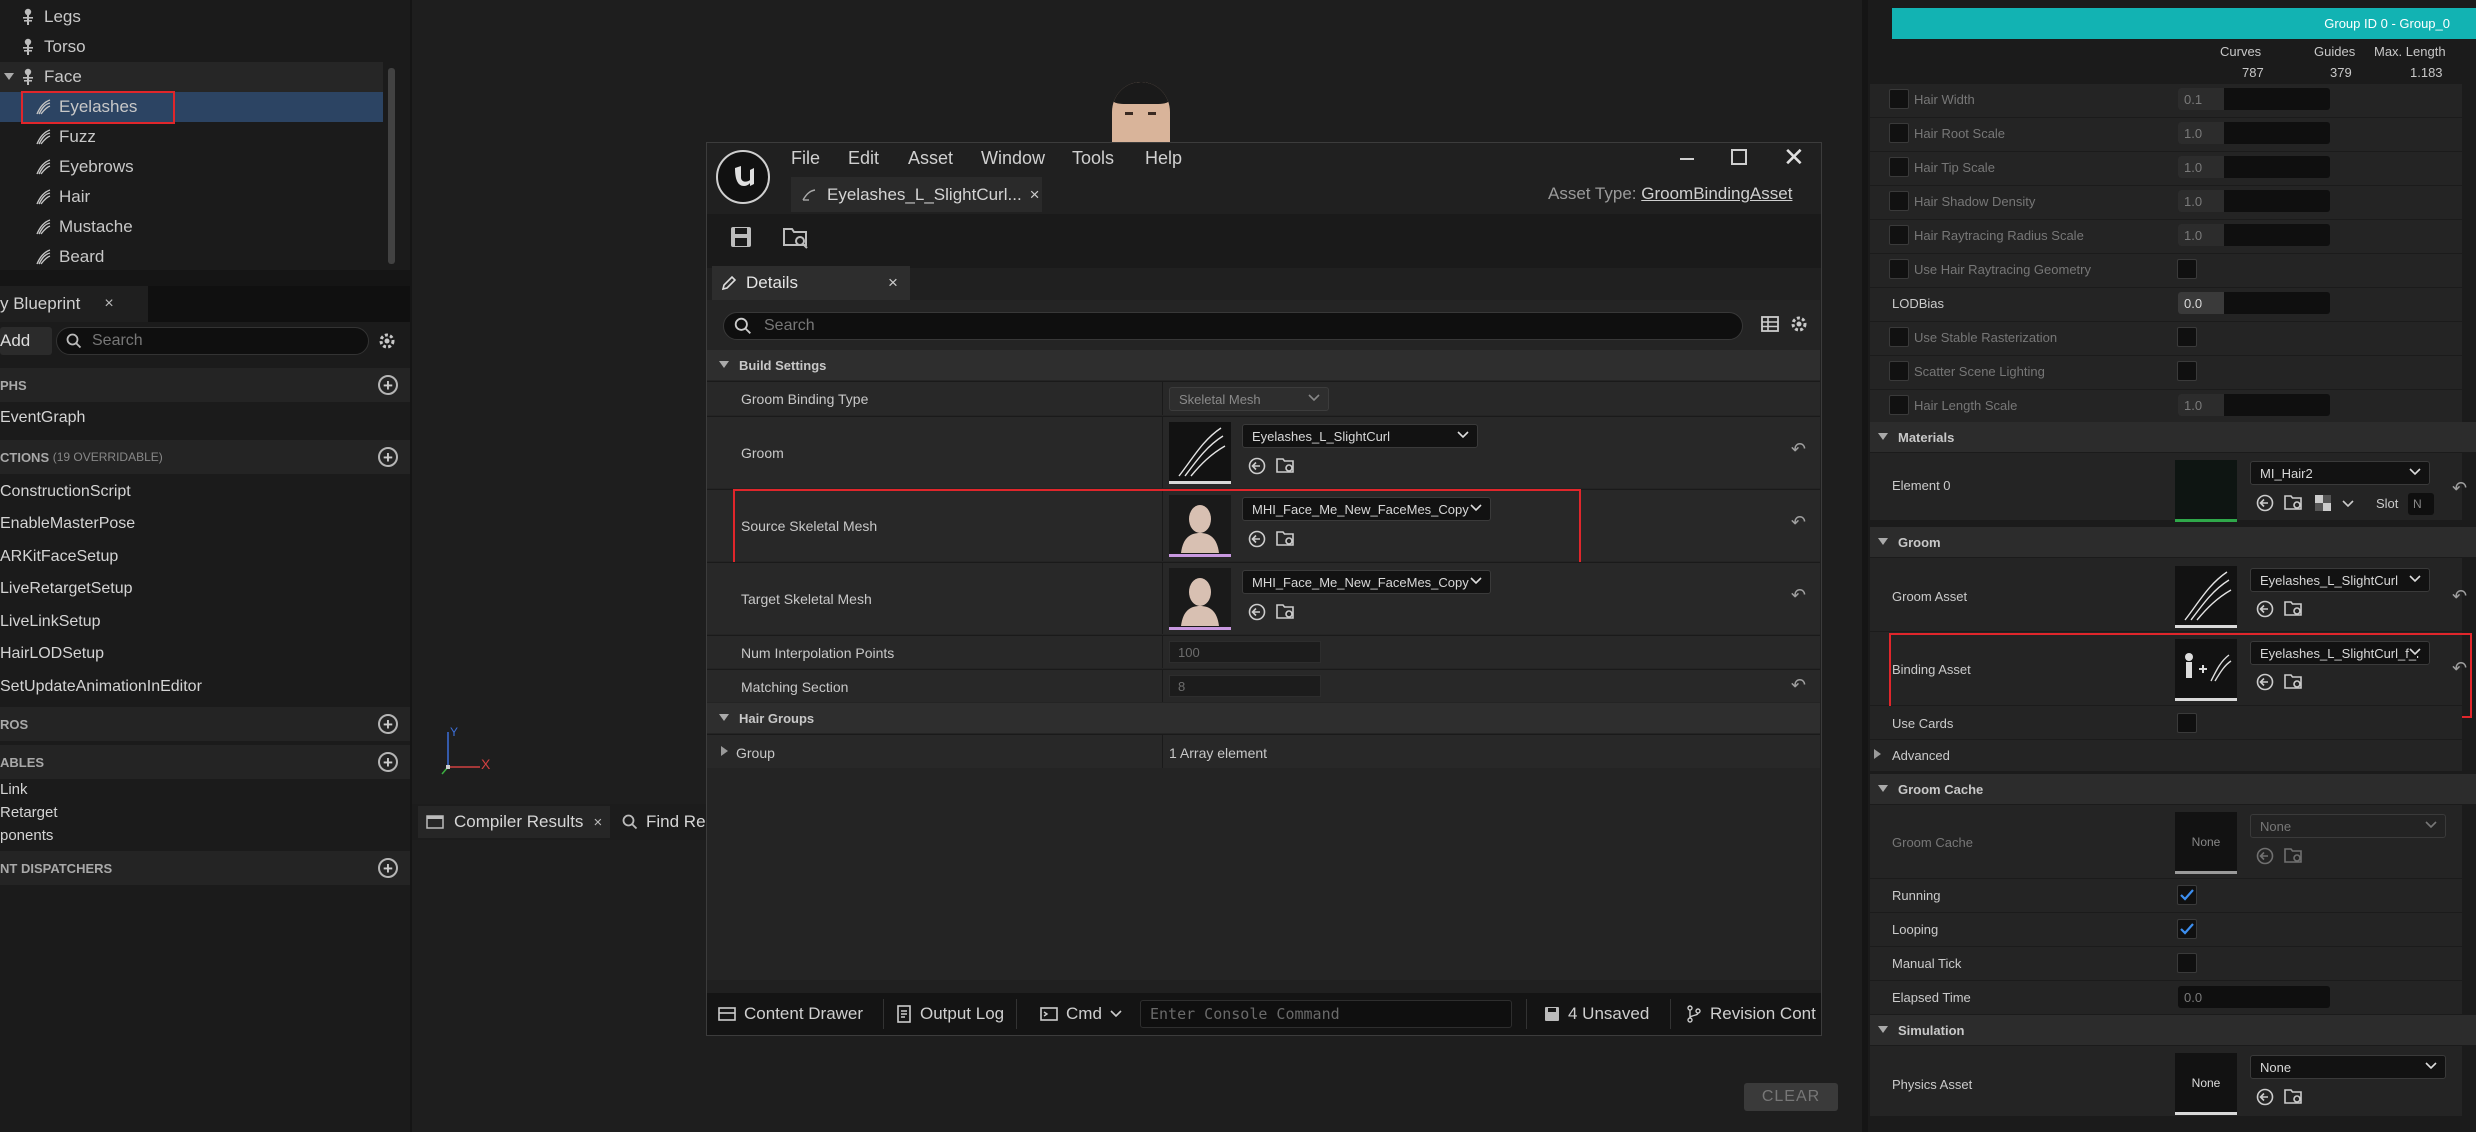 The width and height of the screenshot is (2476, 1132). I want to click on tab-details: Details ×, so click(811, 283).